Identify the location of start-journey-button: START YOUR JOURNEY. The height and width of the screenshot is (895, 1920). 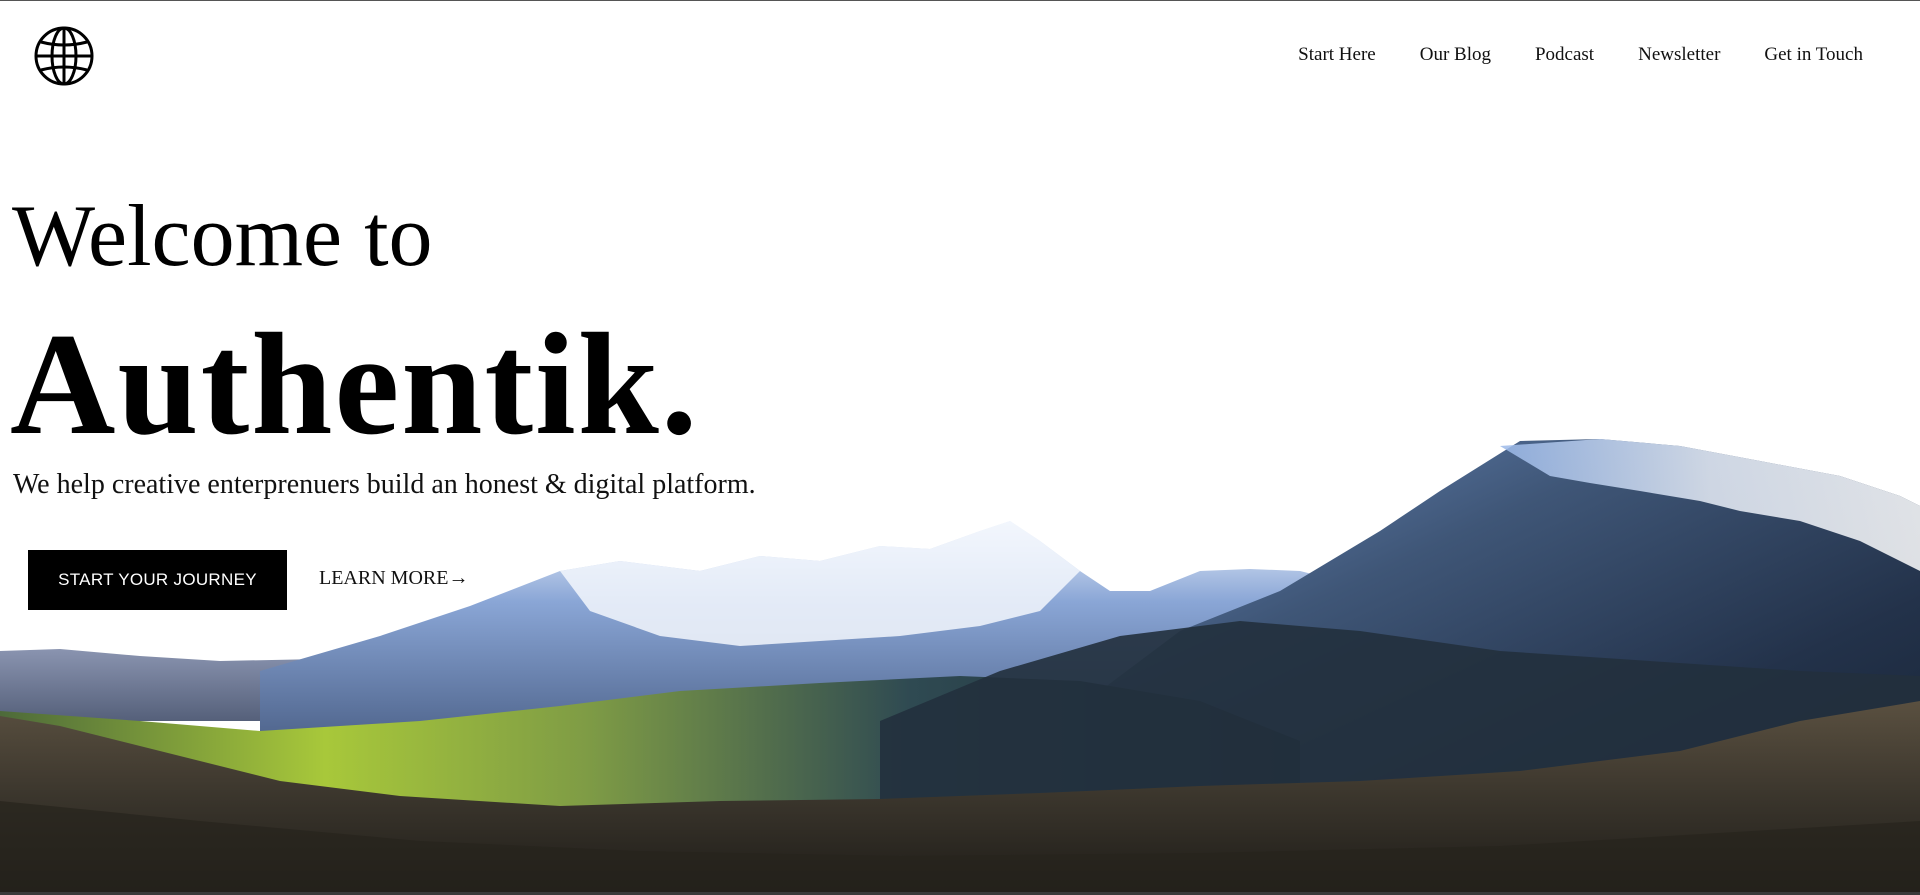
(157, 580).